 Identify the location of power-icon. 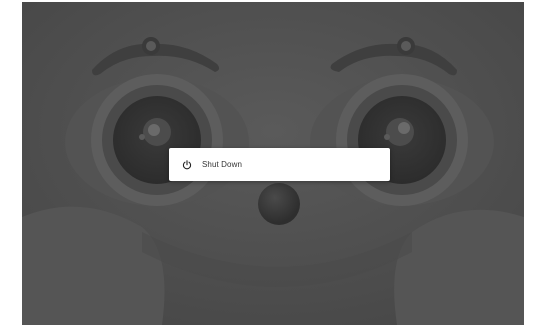
(186, 164).